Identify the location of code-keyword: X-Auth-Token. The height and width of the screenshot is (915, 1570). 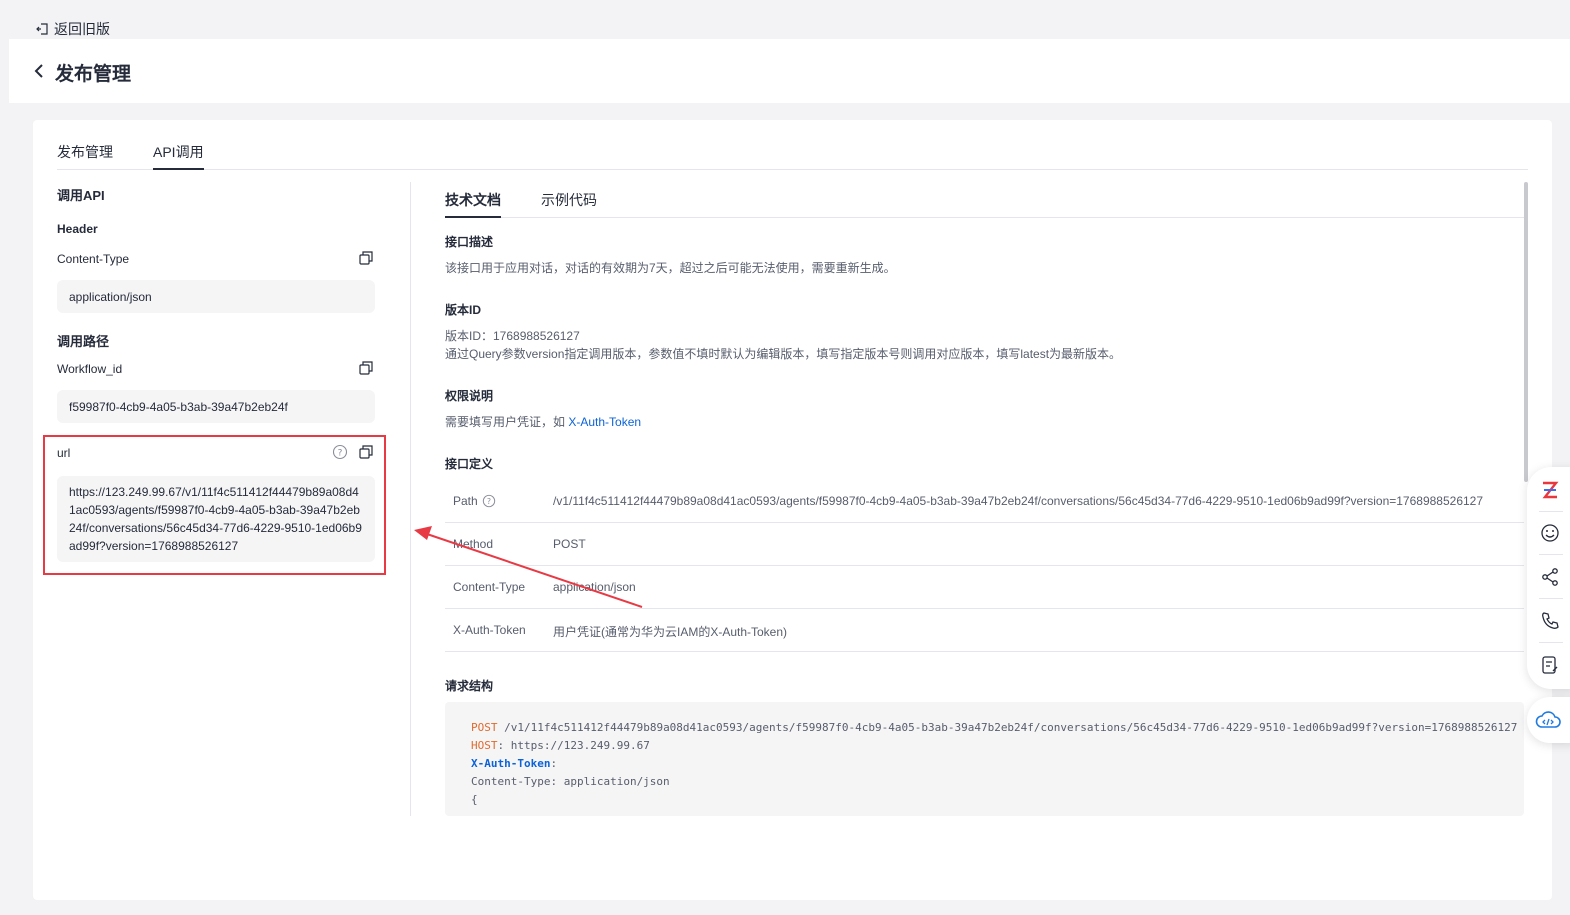
(511, 763).